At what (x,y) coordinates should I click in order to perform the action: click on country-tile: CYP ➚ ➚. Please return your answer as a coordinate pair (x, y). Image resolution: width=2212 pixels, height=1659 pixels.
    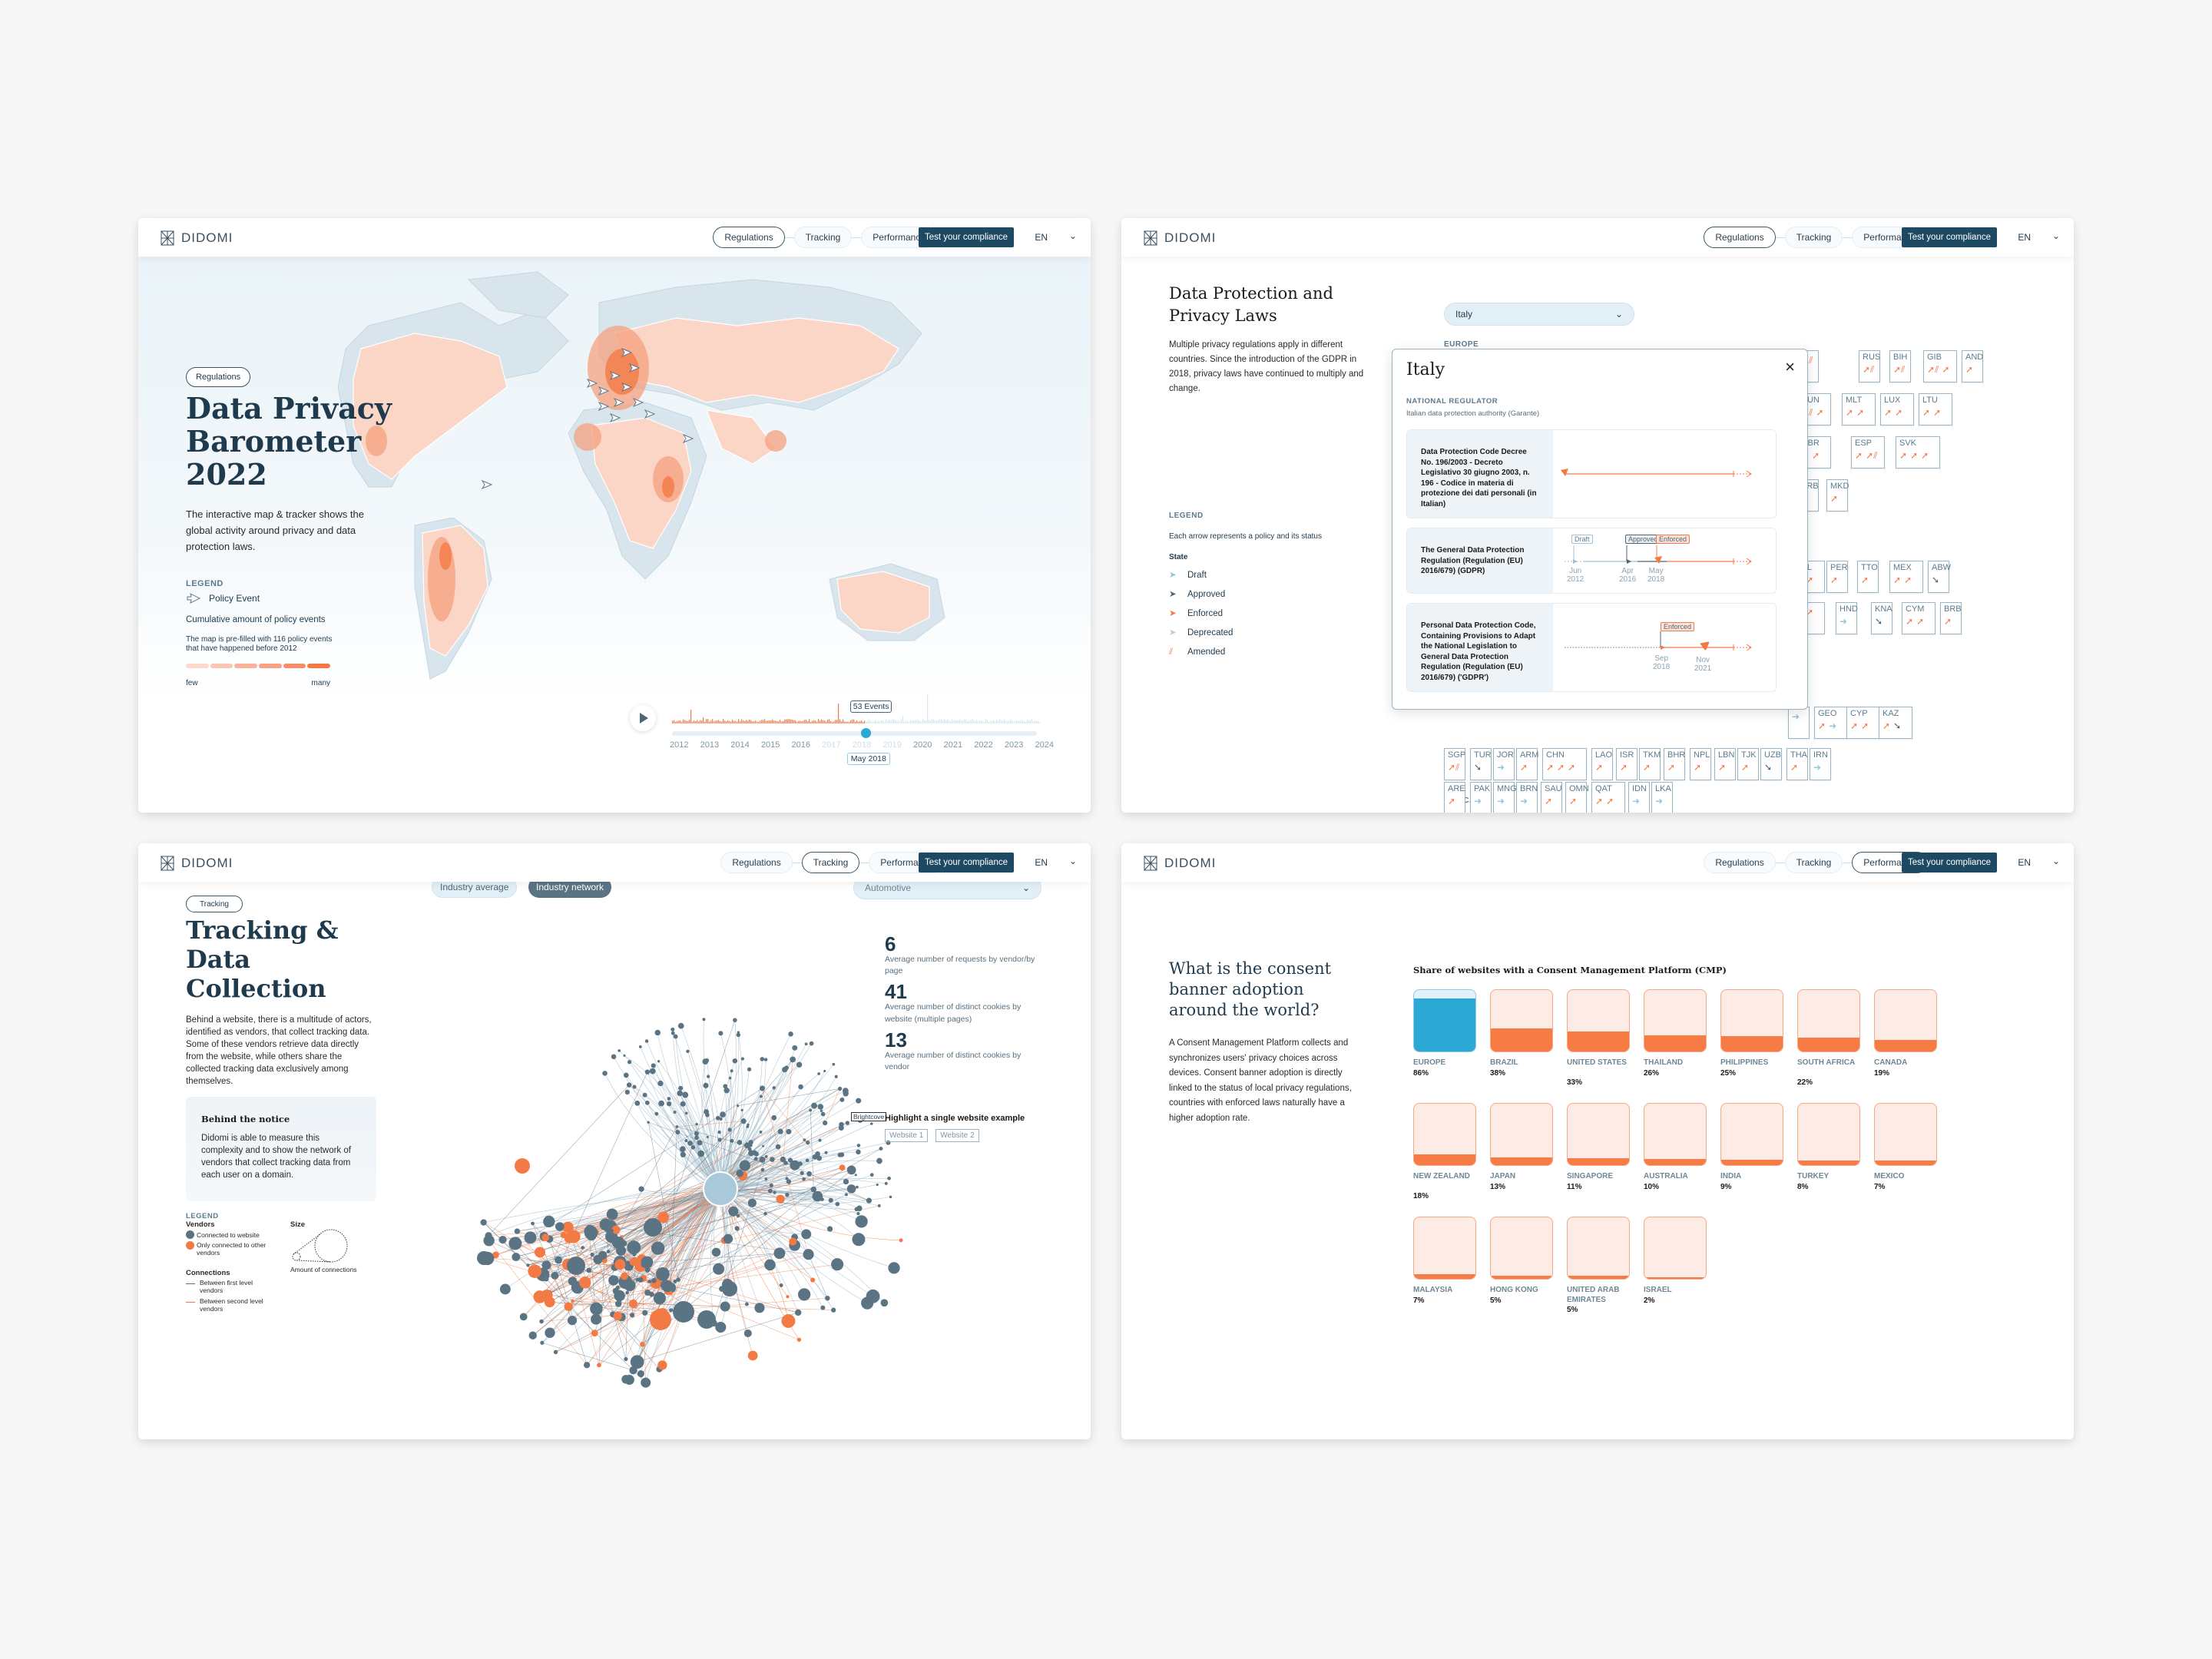
    Looking at the image, I should click on (1863, 723).